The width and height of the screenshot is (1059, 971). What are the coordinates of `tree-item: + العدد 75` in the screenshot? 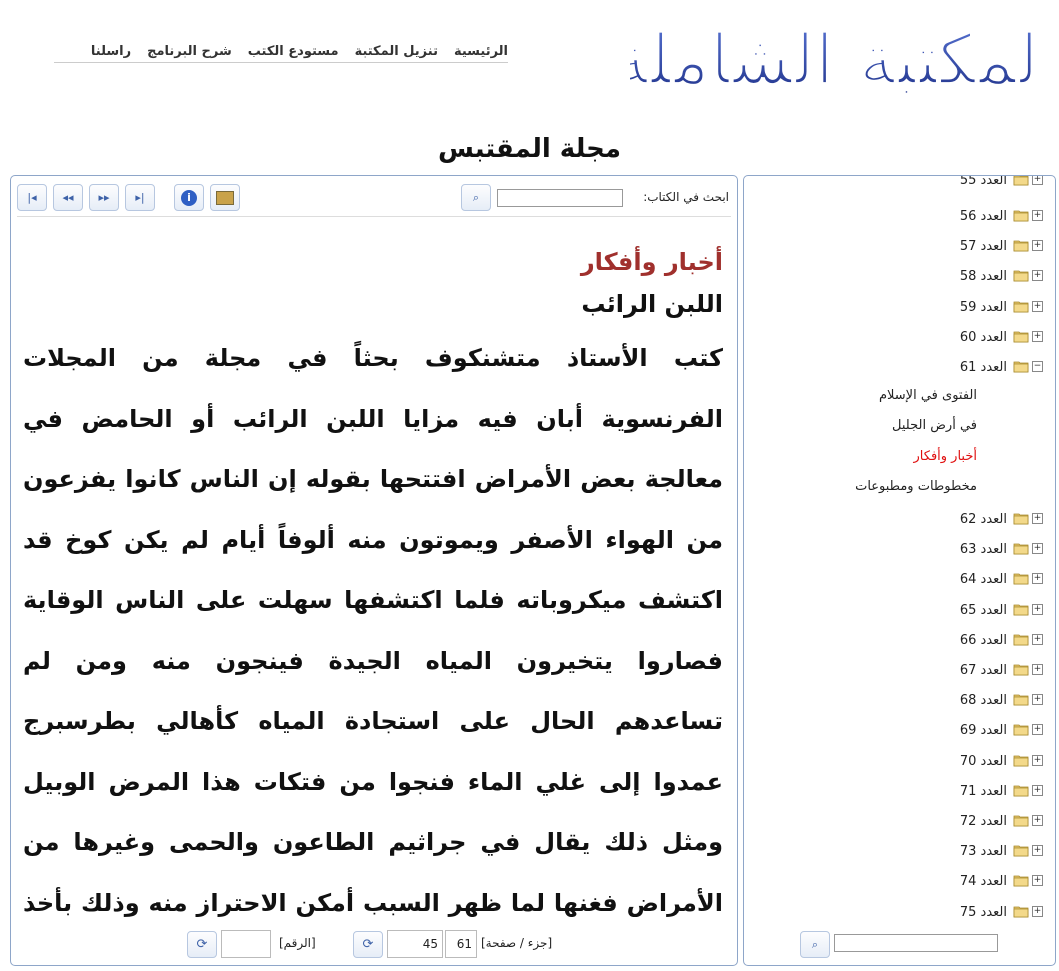 It's located at (899, 913).